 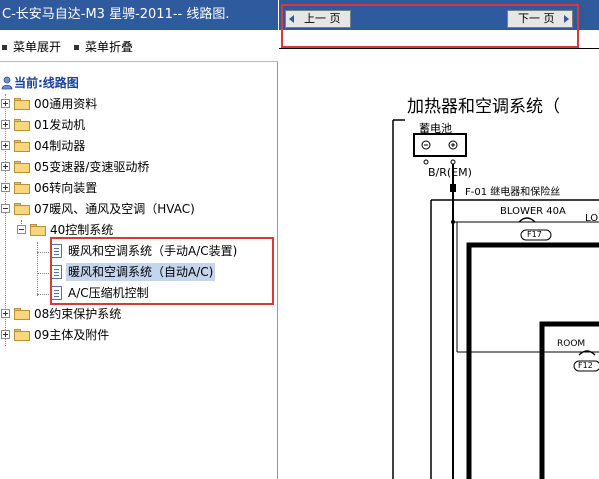 What do you see at coordinates (571, 344) in the screenshot?
I see `room-label: ROOM` at bounding box center [571, 344].